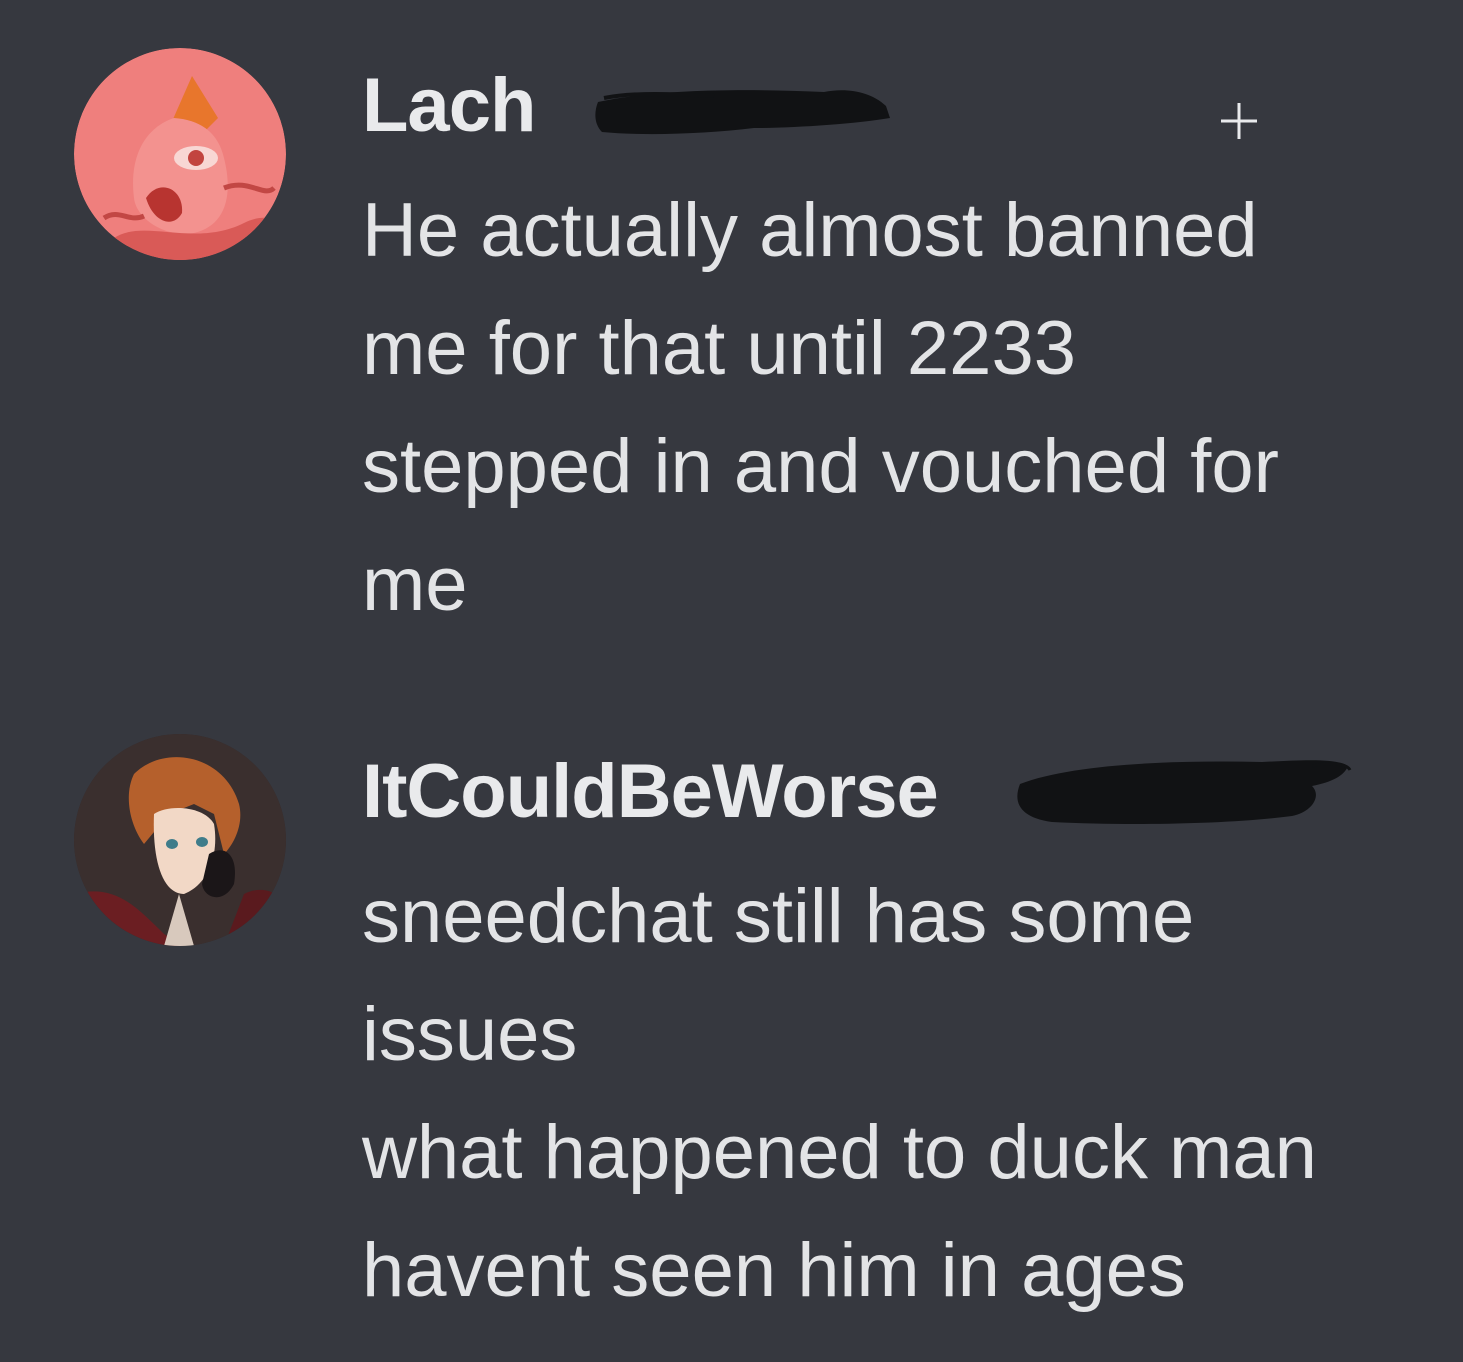  I want to click on message-line: sneedchat still has some, so click(778, 916).